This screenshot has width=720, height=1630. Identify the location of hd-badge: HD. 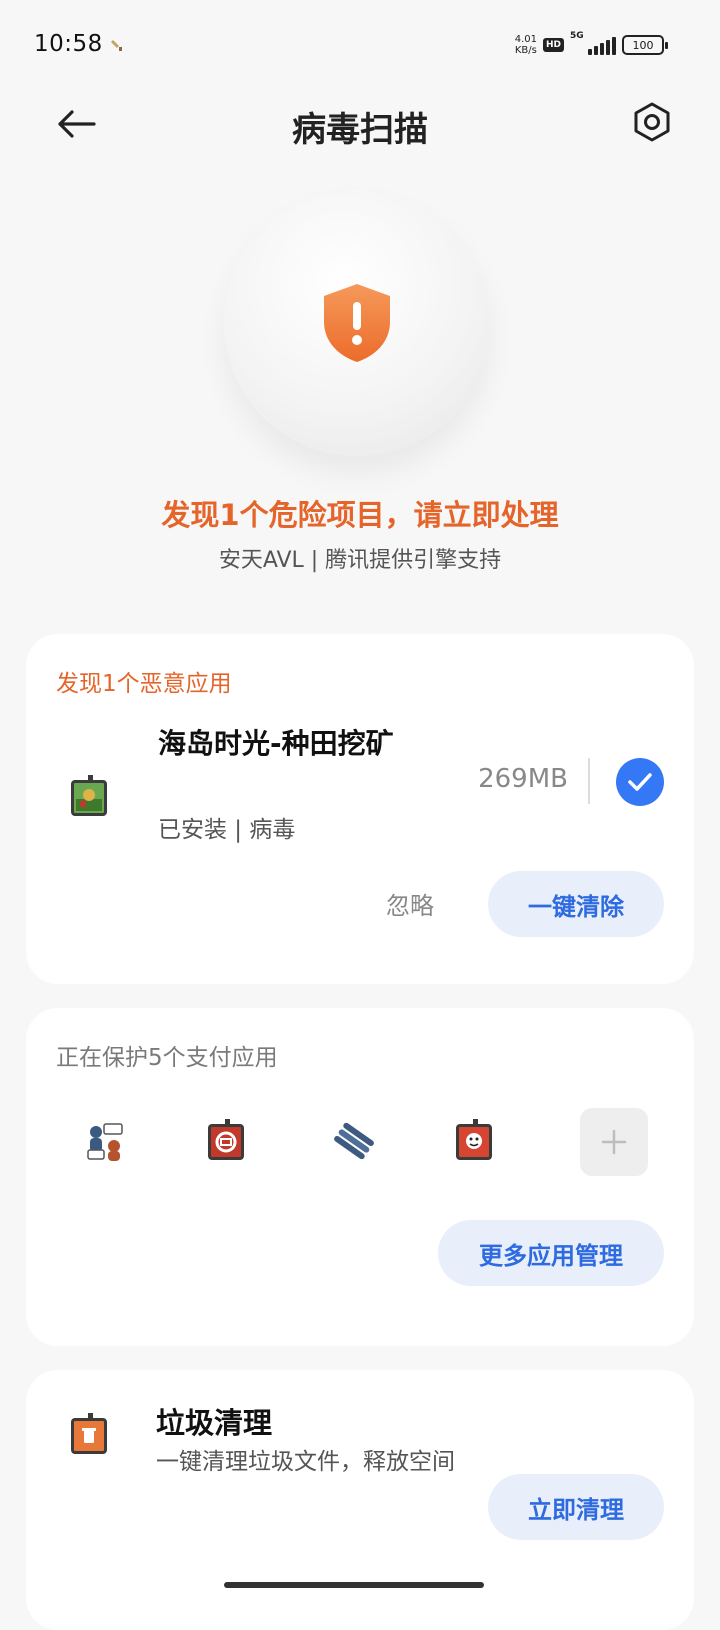
(553, 45).